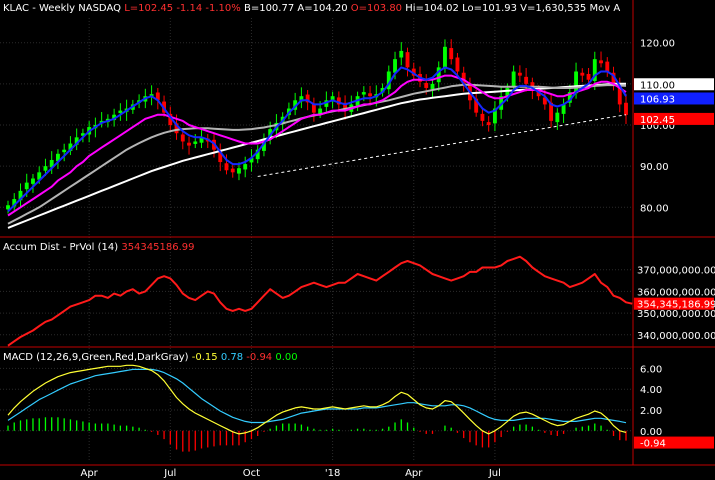 The image size is (715, 480). What do you see at coordinates (61, 247) in the screenshot?
I see `ad-label: Accum Dist - PrVol (14)` at bounding box center [61, 247].